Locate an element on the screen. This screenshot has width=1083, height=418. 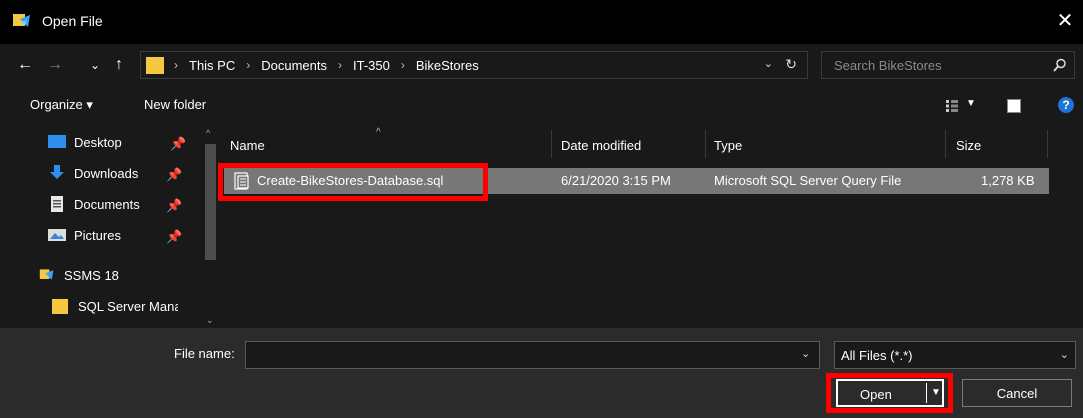
scrollbar-thumb is located at coordinates (210, 202).